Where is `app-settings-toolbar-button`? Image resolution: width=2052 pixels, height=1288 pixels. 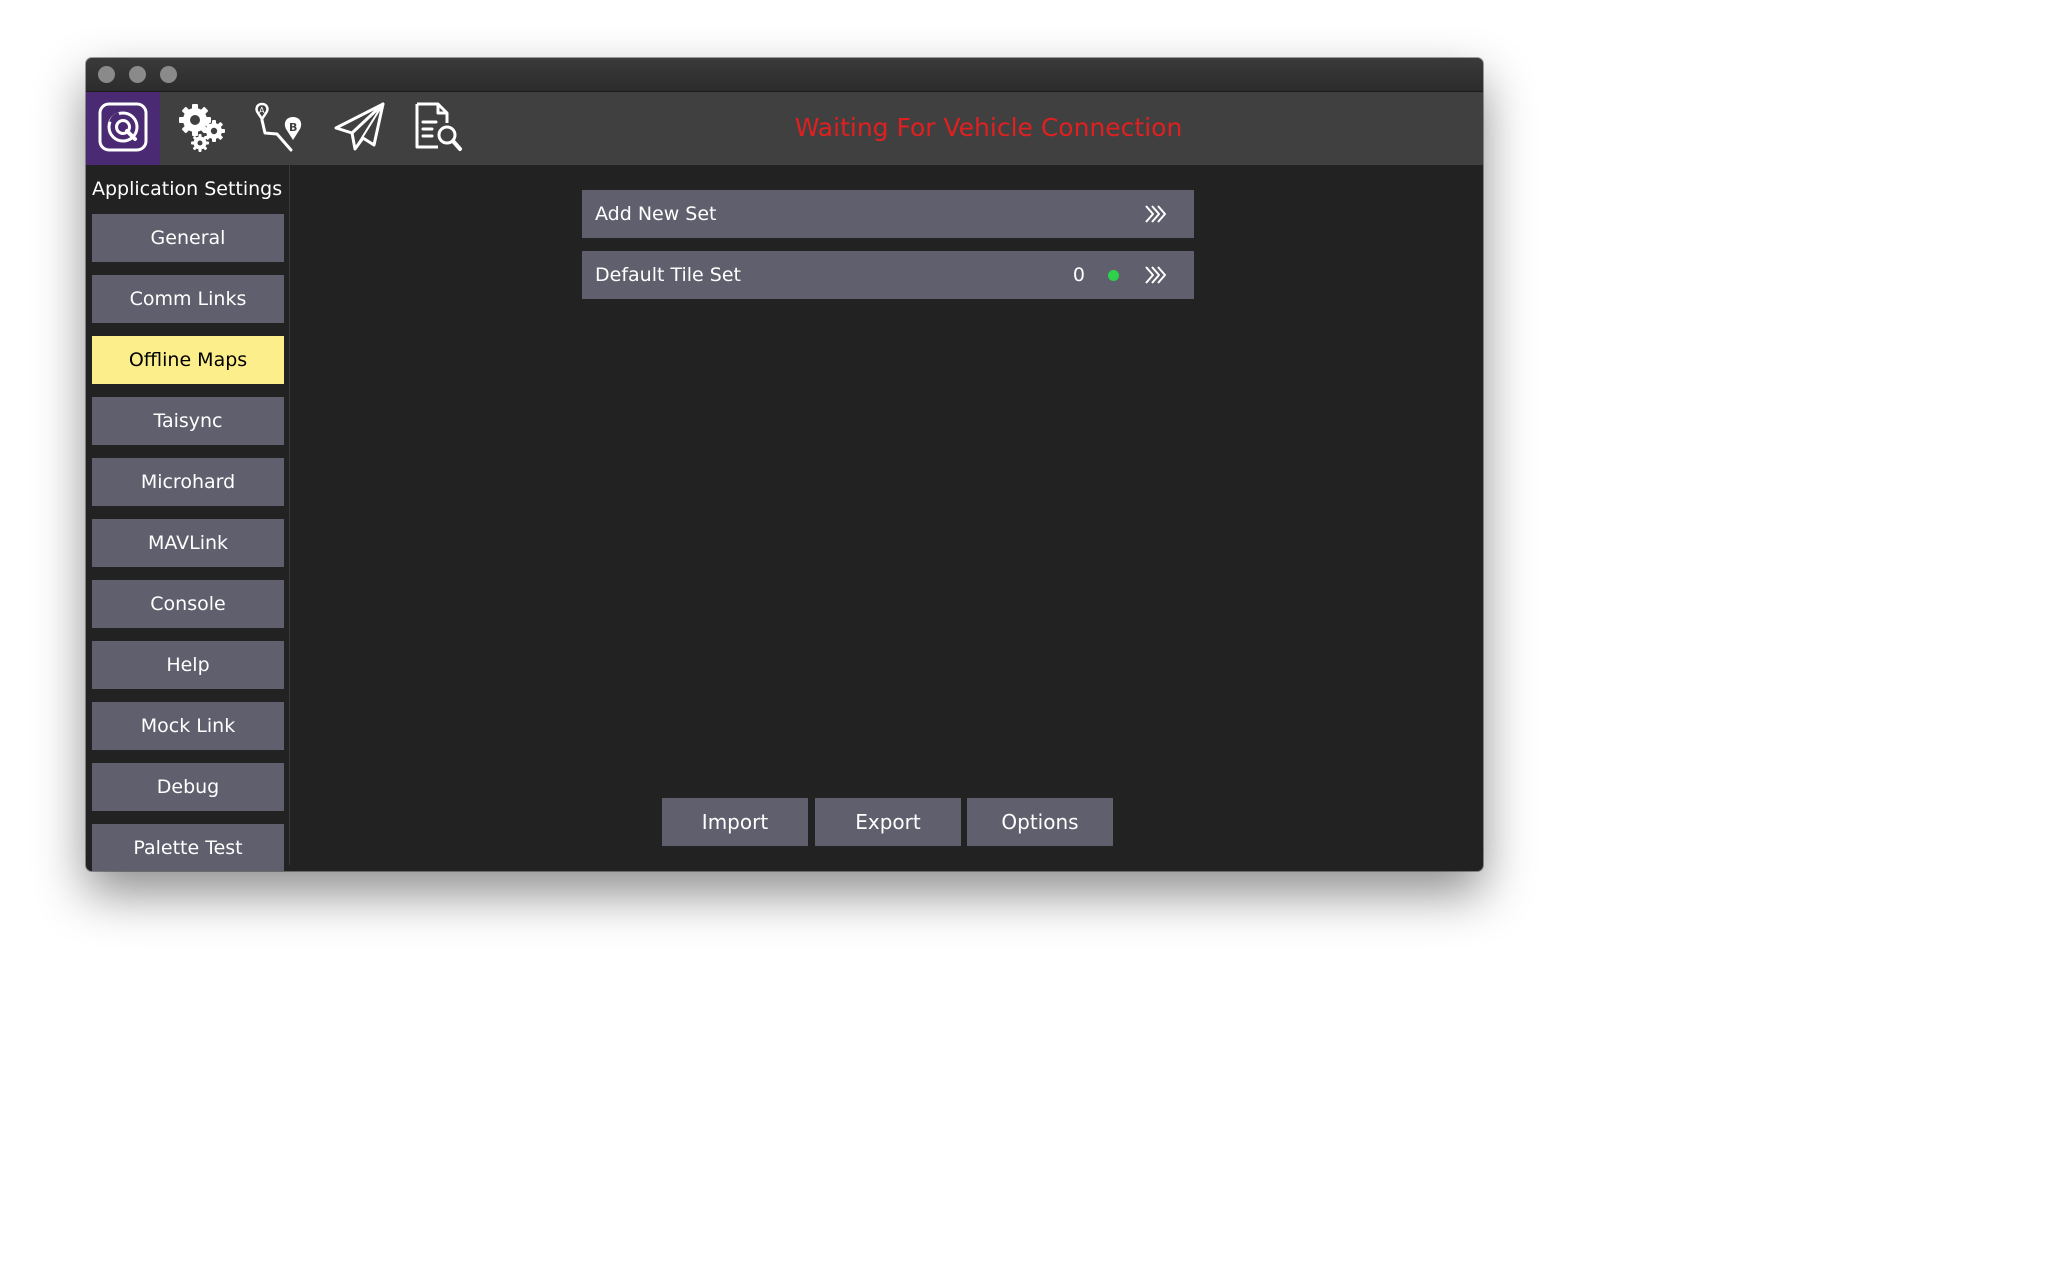 app-settings-toolbar-button is located at coordinates (123, 128).